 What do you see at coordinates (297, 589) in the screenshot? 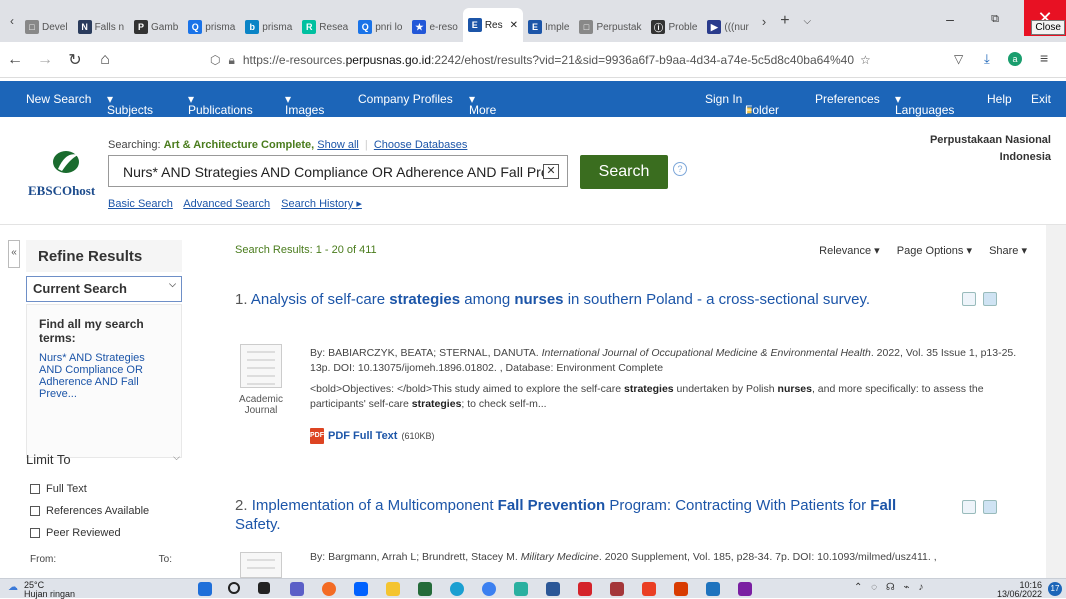
I see `chat-icon` at bounding box center [297, 589].